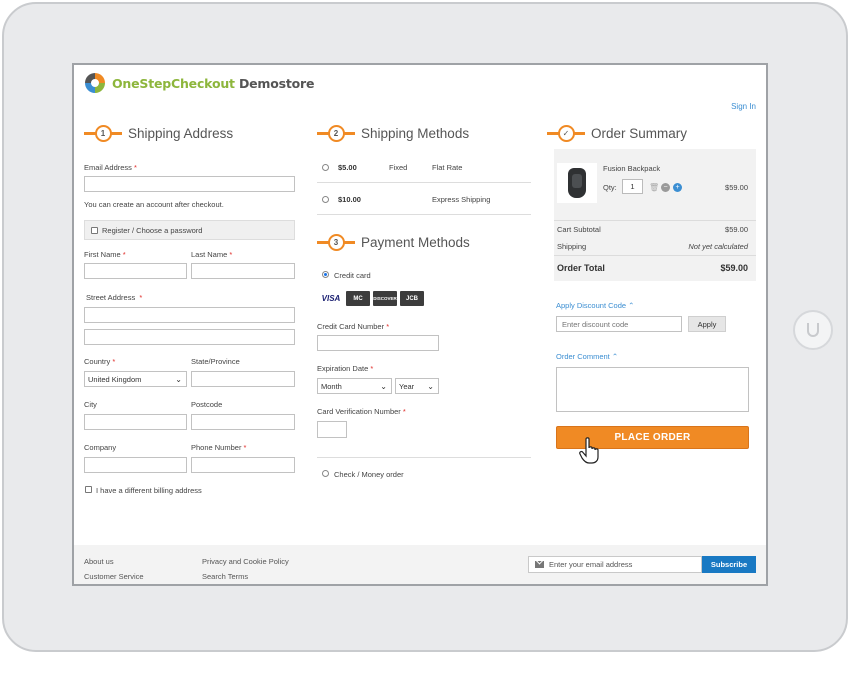 The width and height of the screenshot is (849, 683). I want to click on hand-cursor-icon, so click(589, 450).